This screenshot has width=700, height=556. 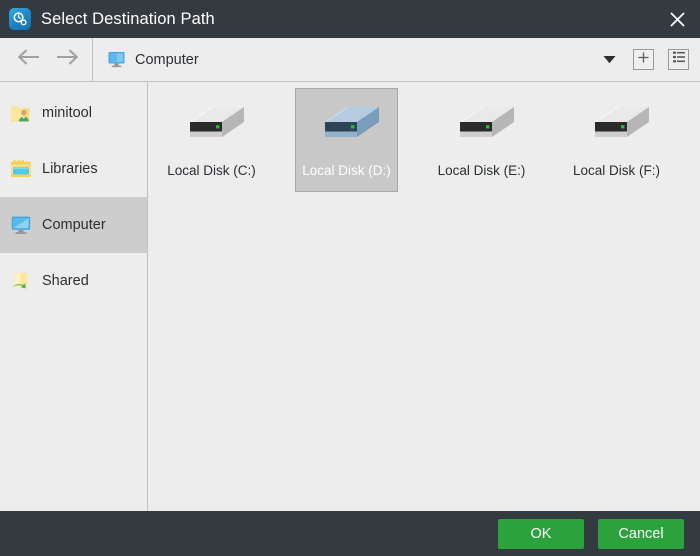 I want to click on close-icon, so click(x=677, y=19).